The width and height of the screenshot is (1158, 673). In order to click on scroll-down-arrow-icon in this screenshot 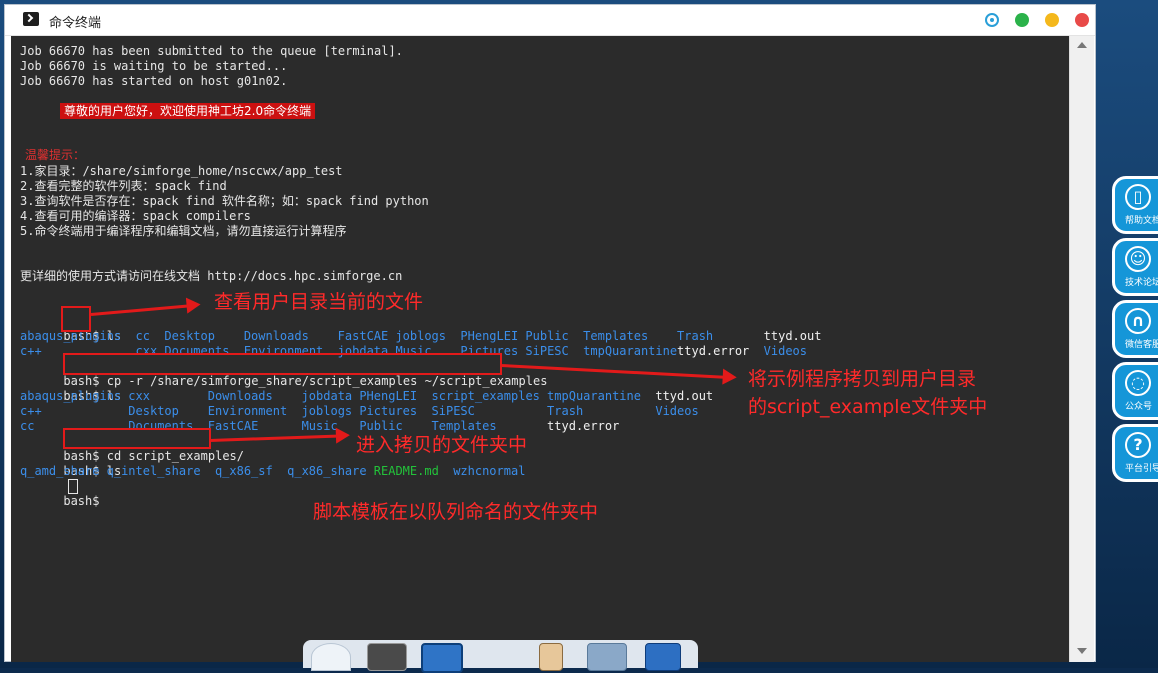, I will do `click(1082, 651)`.